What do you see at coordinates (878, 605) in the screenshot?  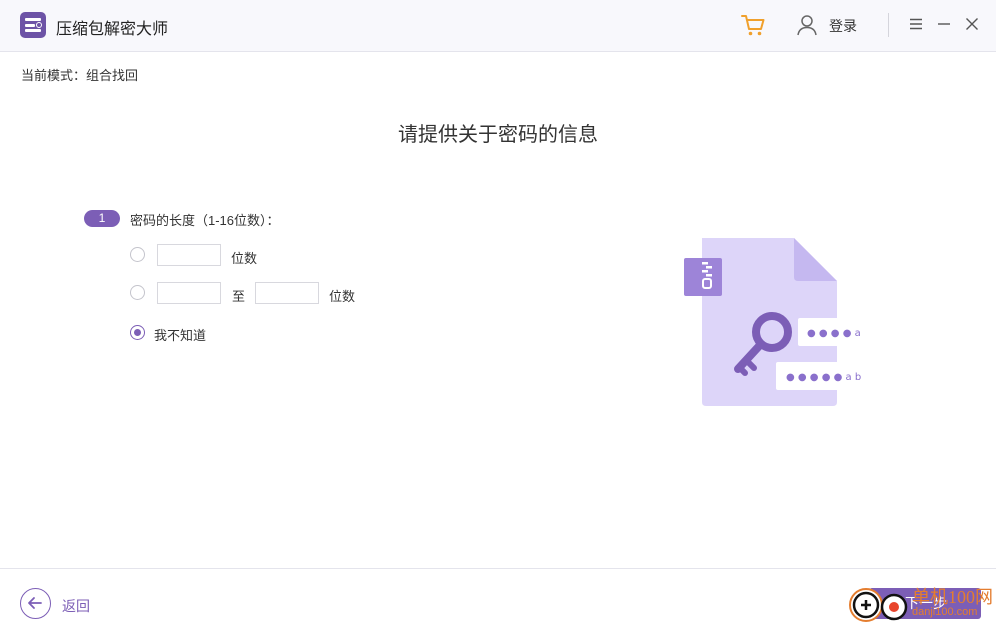 I see `watermark-logo-icon` at bounding box center [878, 605].